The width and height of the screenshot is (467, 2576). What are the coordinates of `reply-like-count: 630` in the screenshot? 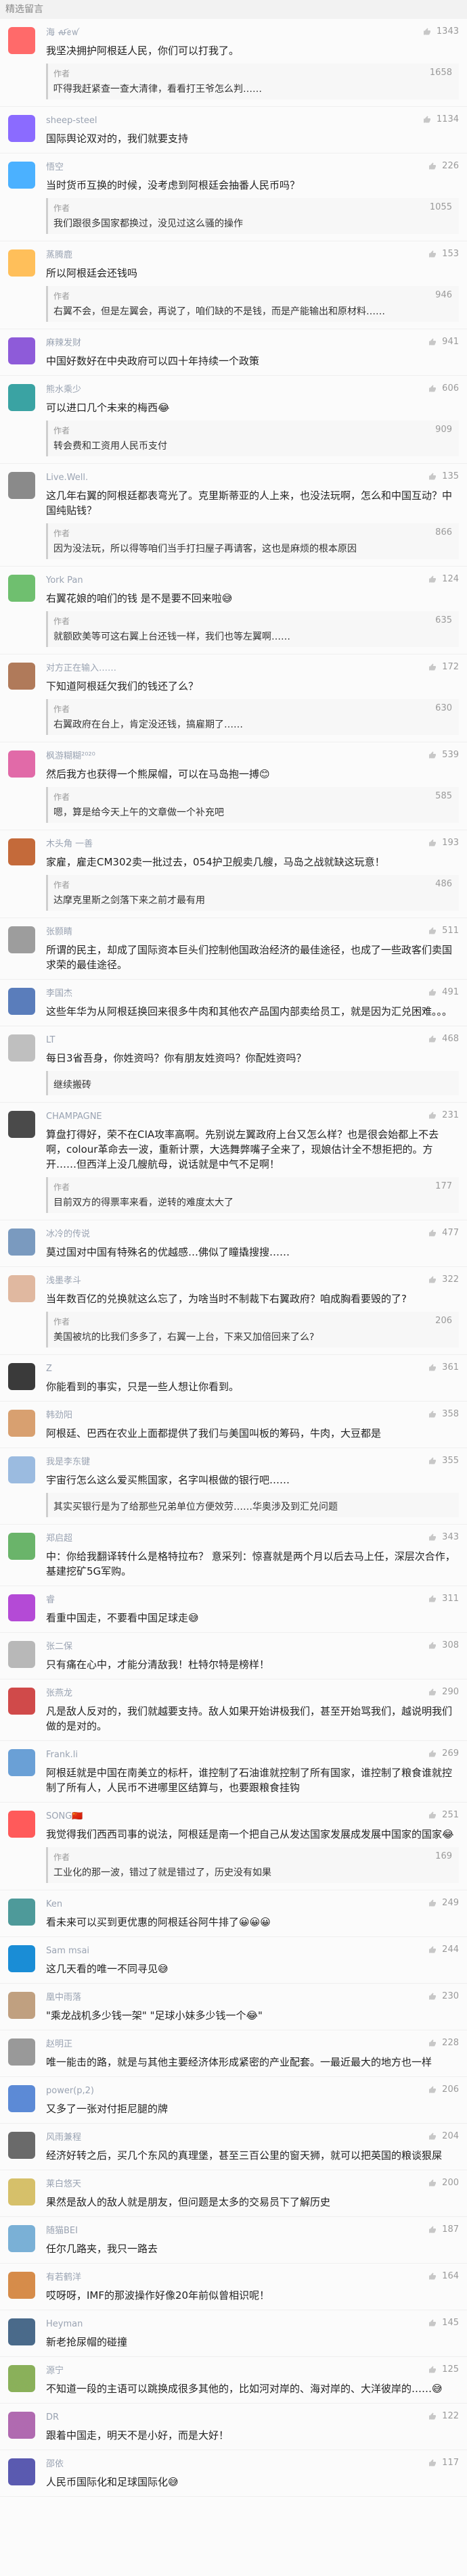 It's located at (444, 708).